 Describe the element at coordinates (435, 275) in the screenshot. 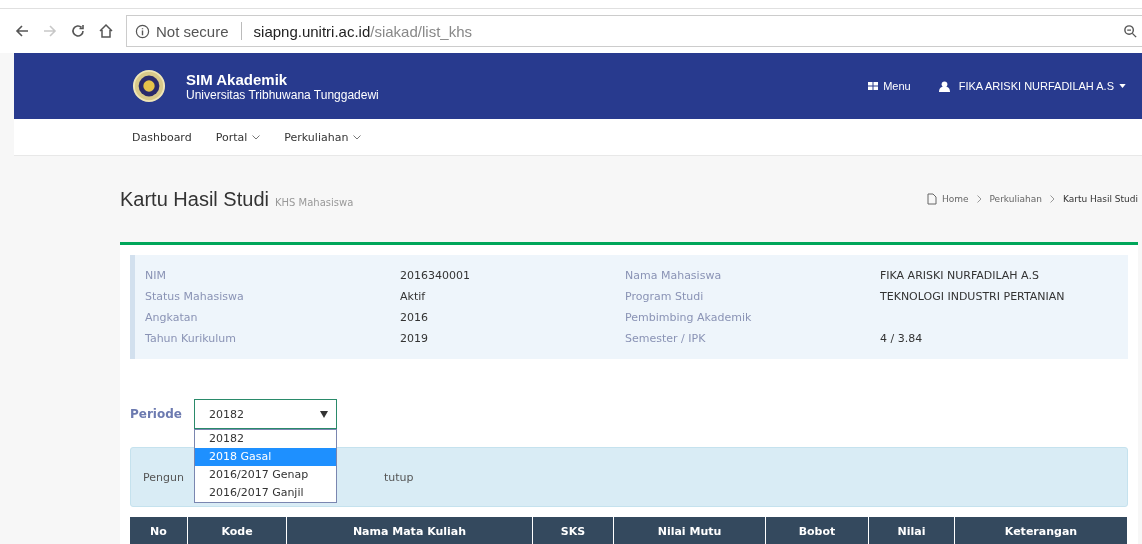

I see `field-value: 2016340001` at that location.